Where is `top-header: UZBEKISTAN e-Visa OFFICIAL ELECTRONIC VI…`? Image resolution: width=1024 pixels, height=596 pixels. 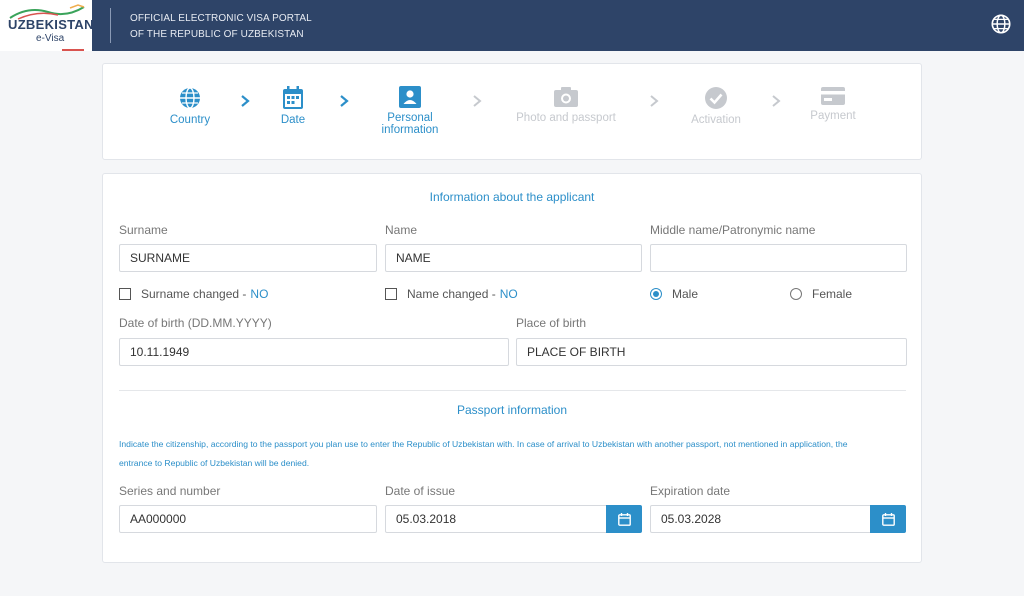 top-header: UZBEKISTAN e-Visa OFFICIAL ELECTRONIC VI… is located at coordinates (512, 25).